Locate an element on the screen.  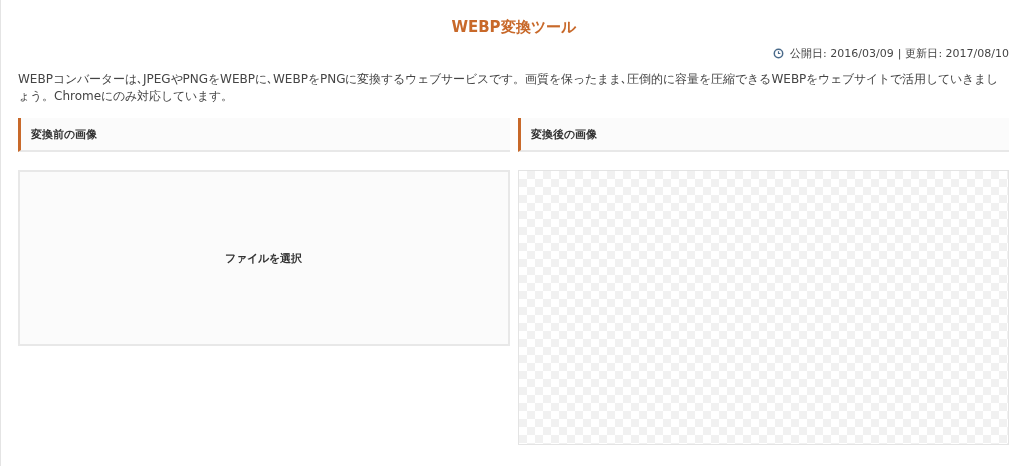
updated-date: 更新日: 2017/08/10 is located at coordinates (957, 53).